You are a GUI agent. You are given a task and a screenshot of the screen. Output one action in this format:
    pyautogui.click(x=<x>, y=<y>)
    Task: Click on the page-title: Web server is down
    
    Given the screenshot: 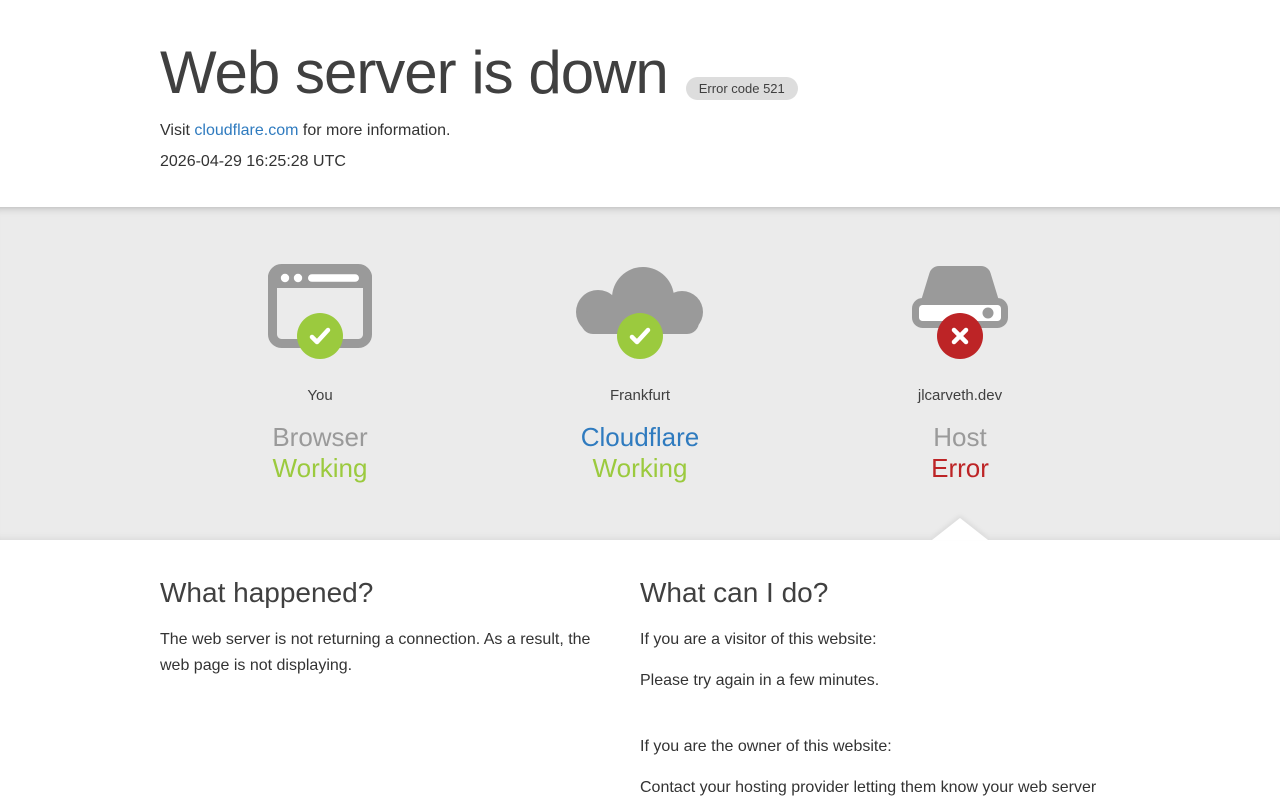 What is the action you would take?
    pyautogui.click(x=414, y=72)
    